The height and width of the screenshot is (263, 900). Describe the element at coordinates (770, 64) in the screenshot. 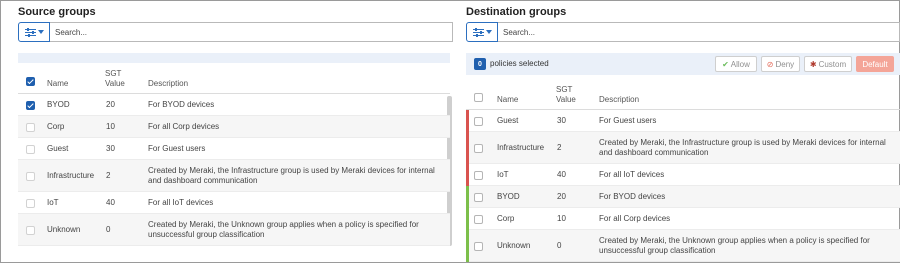

I see `prohibited-icon: ⊘` at that location.